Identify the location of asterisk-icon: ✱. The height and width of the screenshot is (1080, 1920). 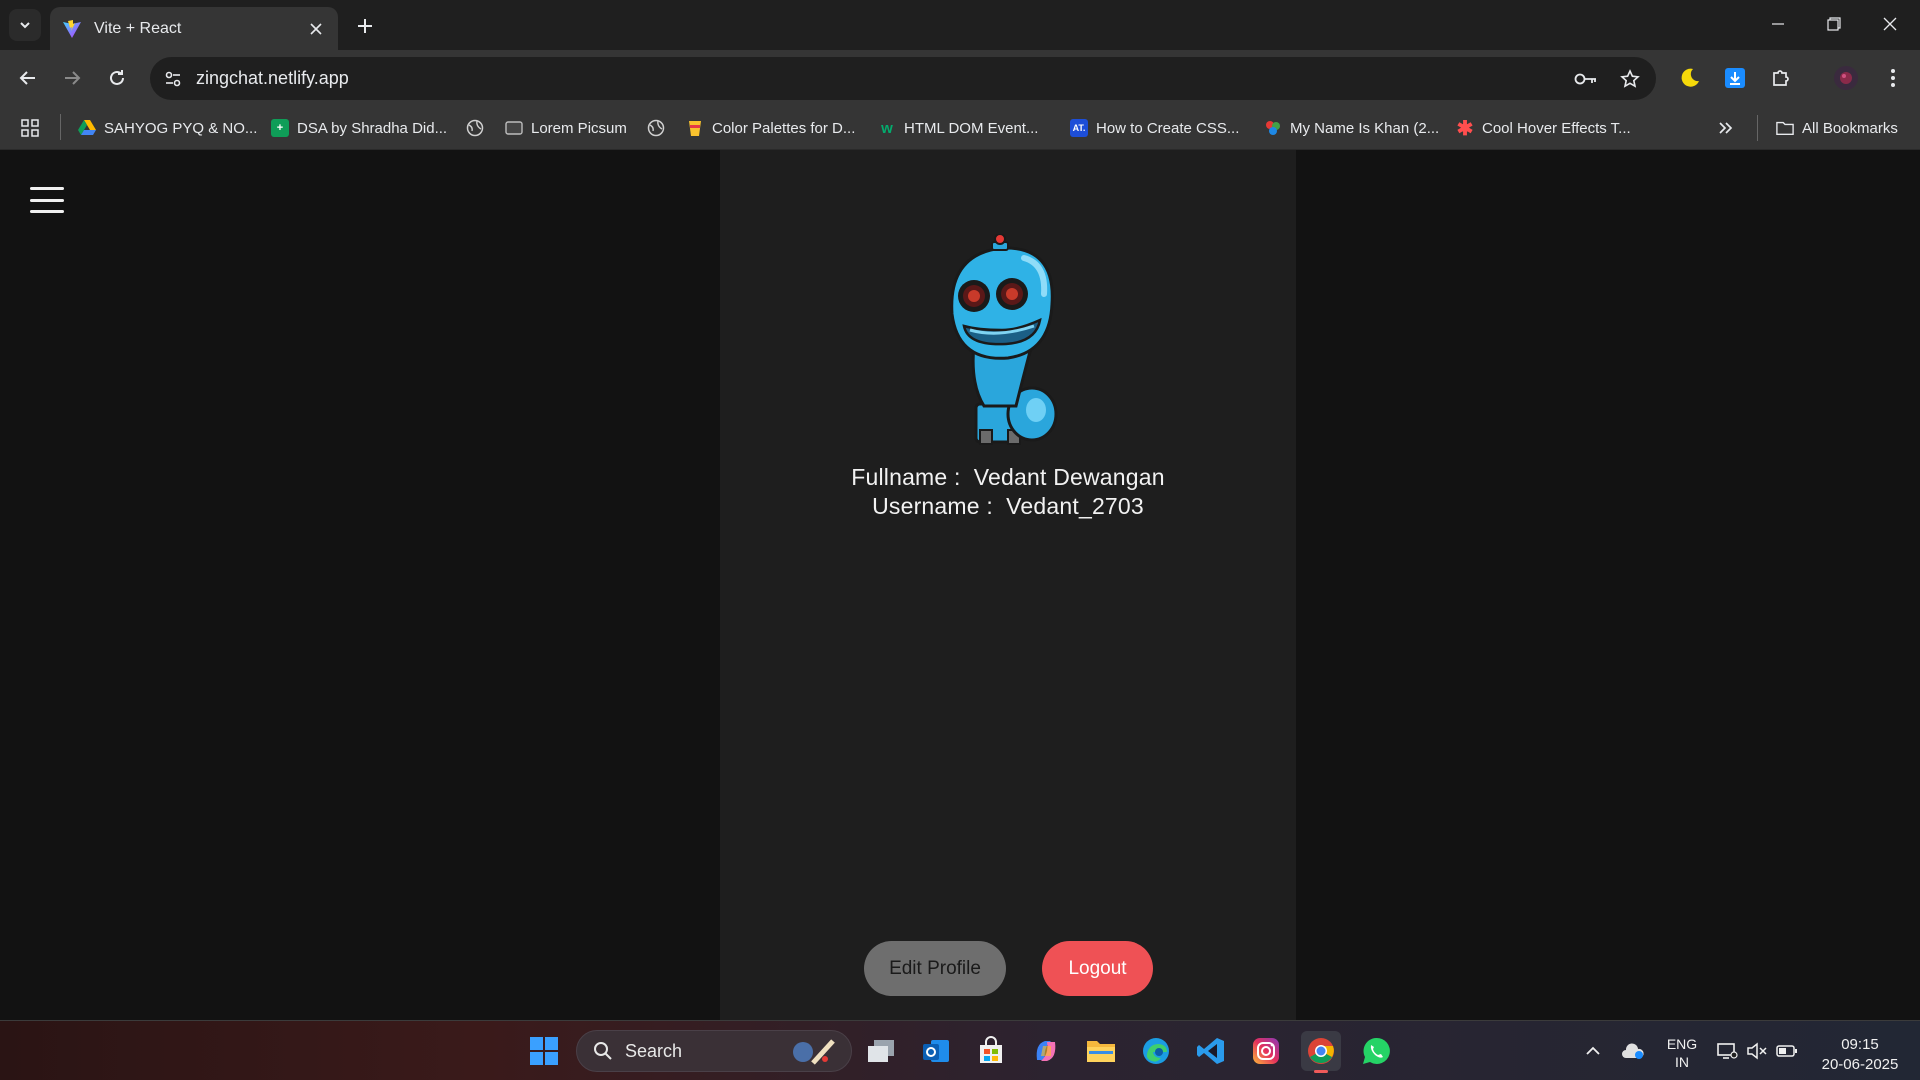
(1465, 128).